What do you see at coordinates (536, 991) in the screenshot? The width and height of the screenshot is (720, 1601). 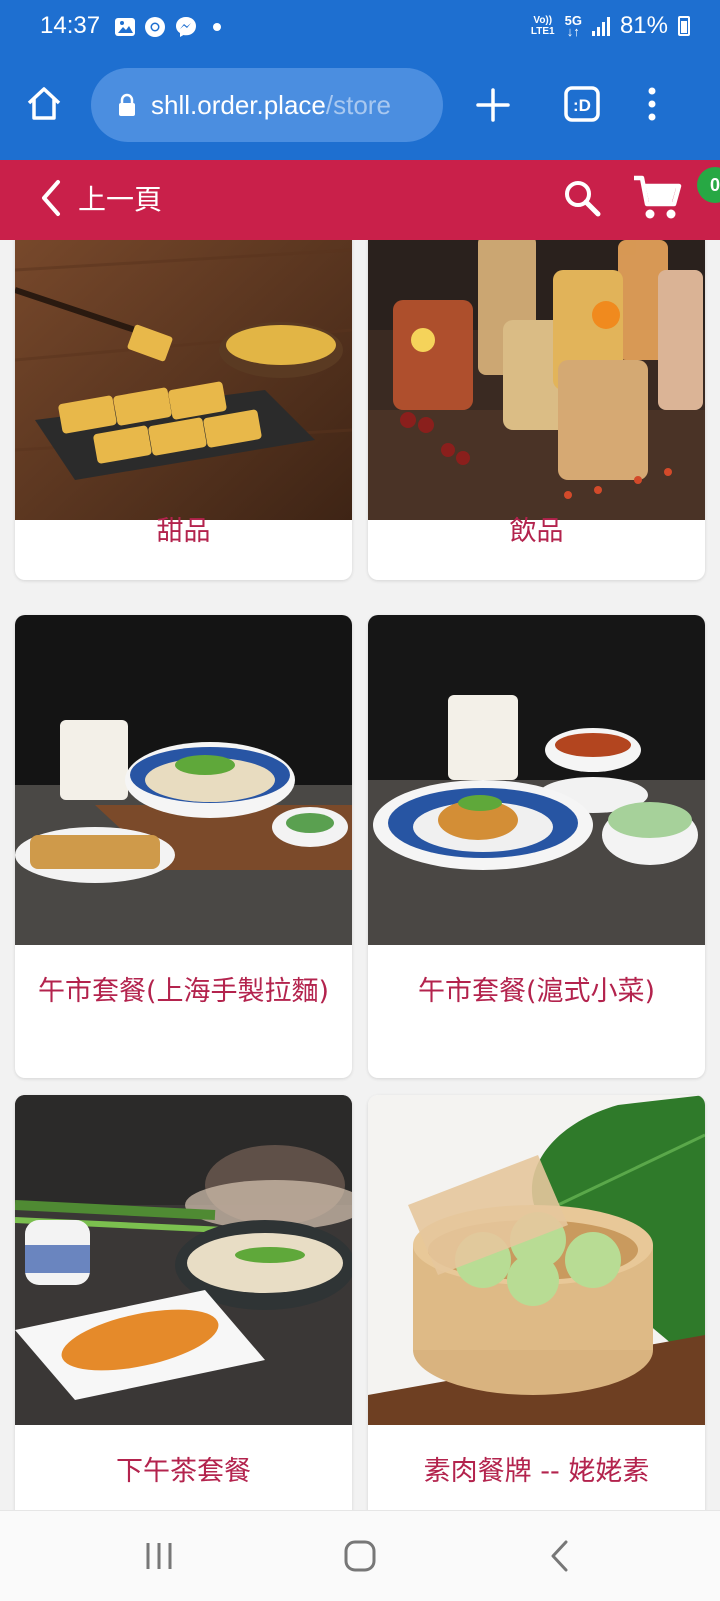 I see `category-label: 午市套餐(滬式小菜)` at bounding box center [536, 991].